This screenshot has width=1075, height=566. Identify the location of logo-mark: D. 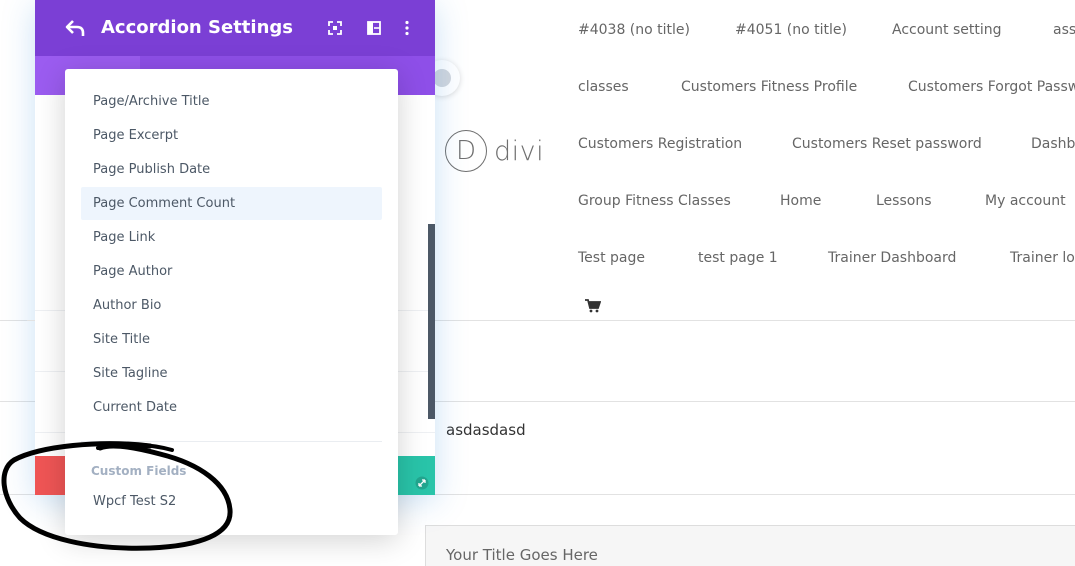
(466, 151).